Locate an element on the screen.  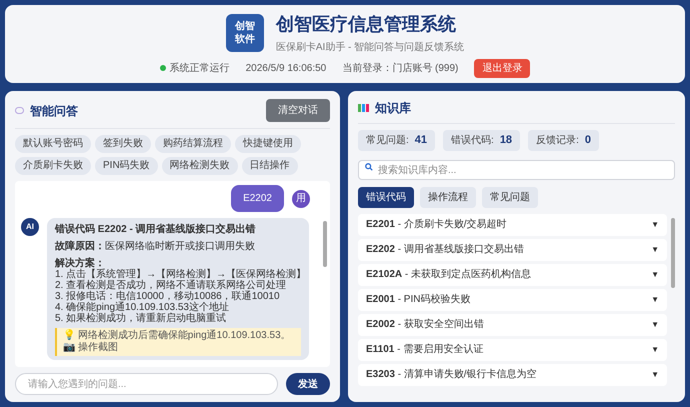
panel-title: 智能问答 is located at coordinates (54, 111).